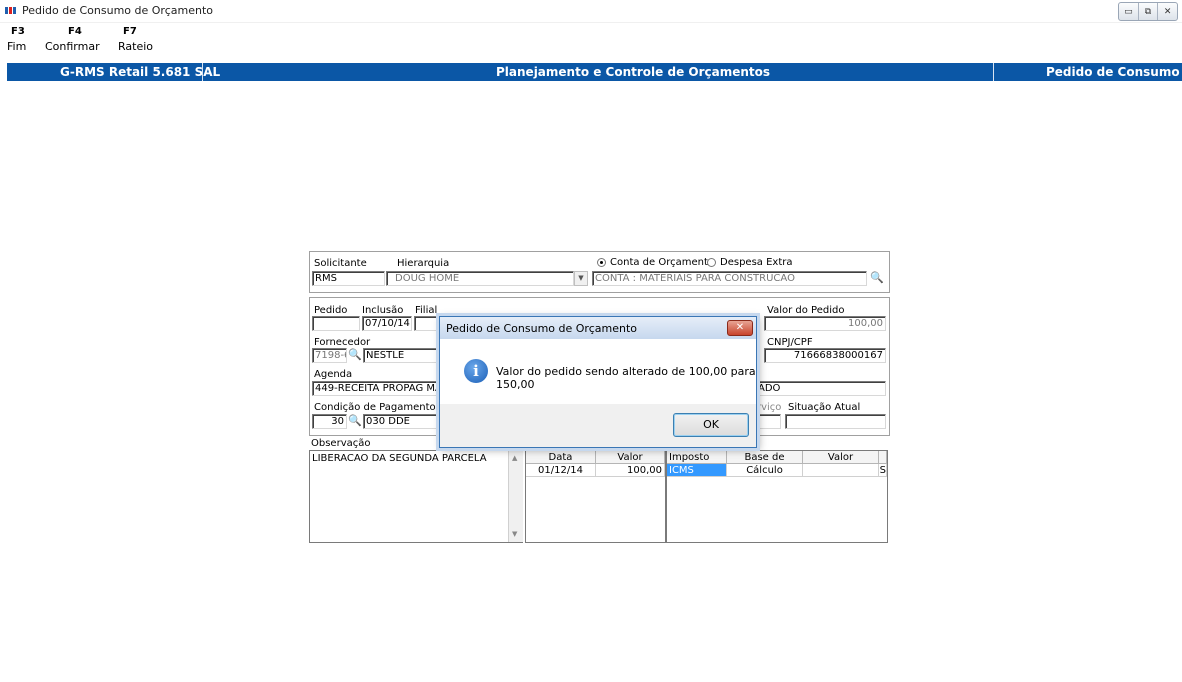 The image size is (1182, 682). Describe the element at coordinates (1113, 72) in the screenshot. I see `banner-screen-title: Pedido de Consumo` at that location.